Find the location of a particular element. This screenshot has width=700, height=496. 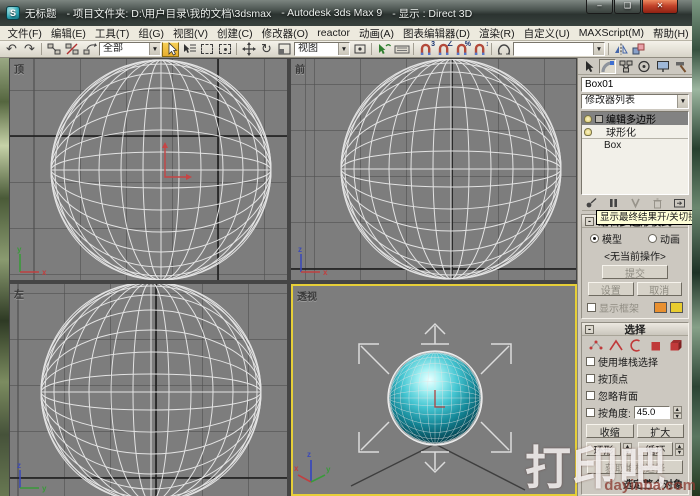

border-subobject-button is located at coordinates (635, 345).